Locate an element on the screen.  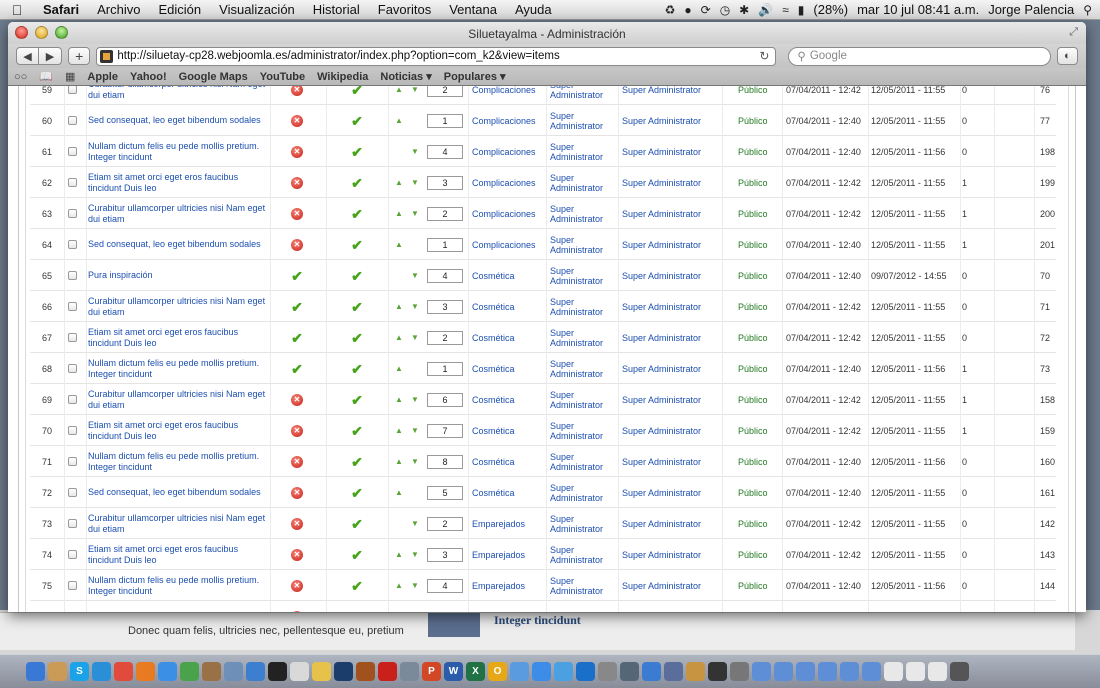
category-link: Emparejados is located at coordinates (508, 585).